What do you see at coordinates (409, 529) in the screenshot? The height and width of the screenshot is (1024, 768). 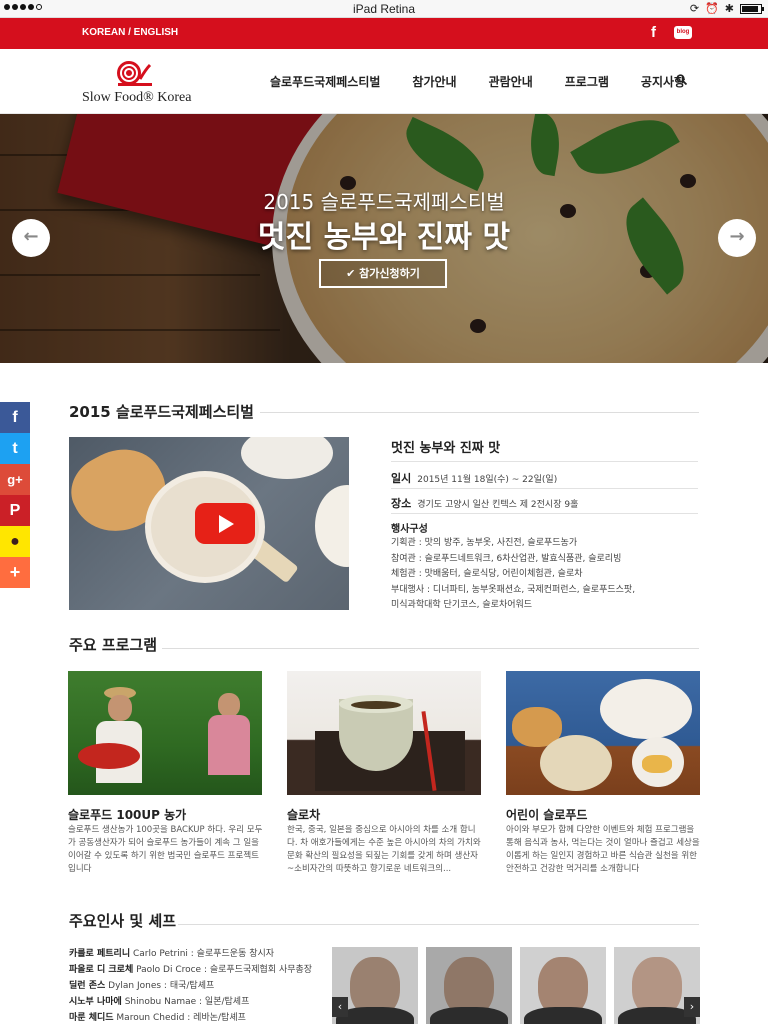 I see `composition-label: 행사구성` at bounding box center [409, 529].